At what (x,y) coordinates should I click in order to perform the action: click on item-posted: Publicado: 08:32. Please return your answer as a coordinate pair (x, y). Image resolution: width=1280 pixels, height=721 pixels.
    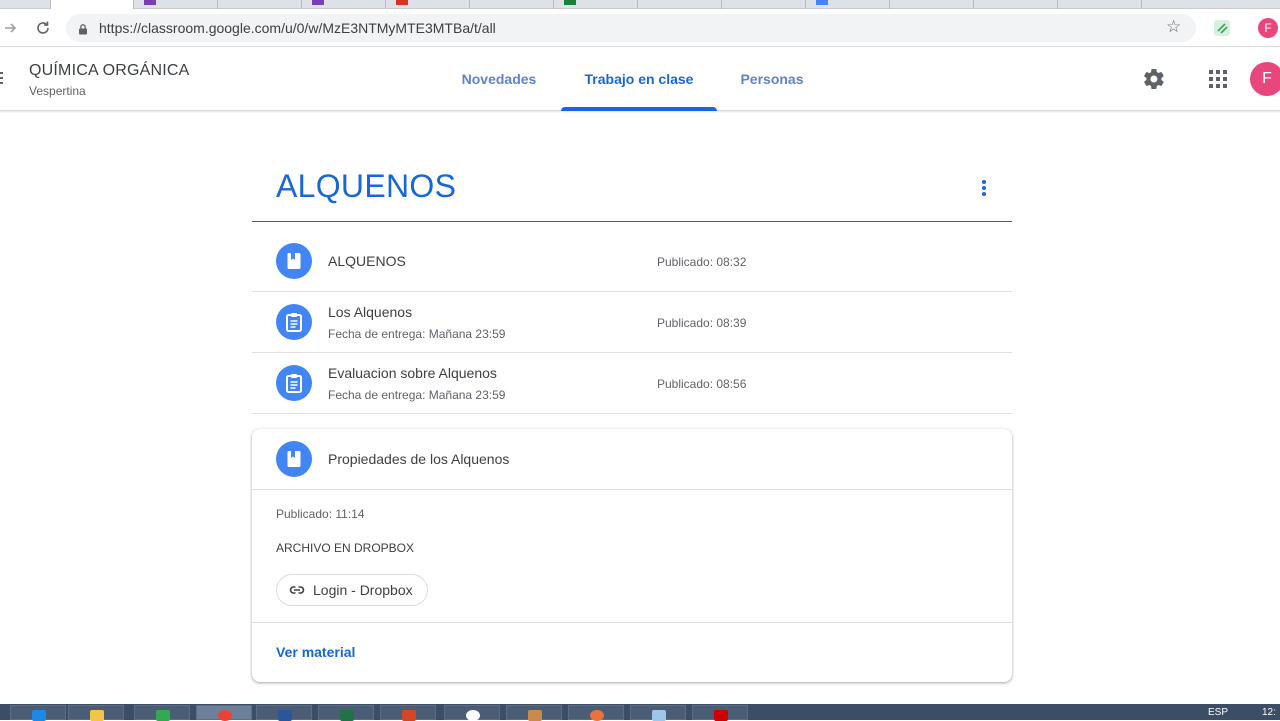
    Looking at the image, I should click on (702, 262).